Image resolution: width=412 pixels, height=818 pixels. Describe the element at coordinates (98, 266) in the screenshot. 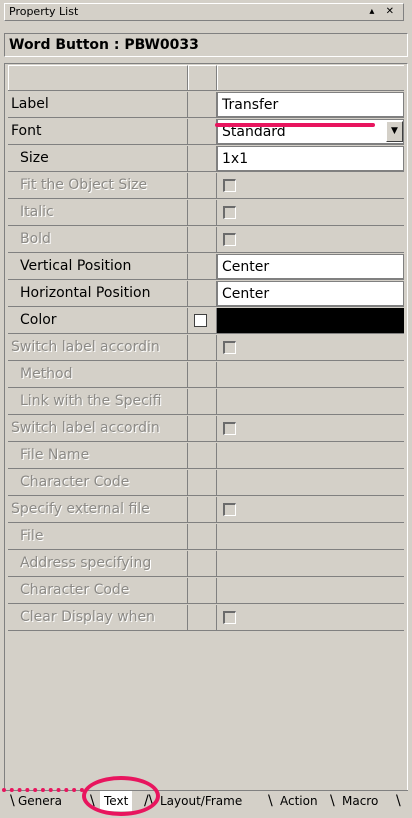

I see `property-label: Vertical Position` at that location.